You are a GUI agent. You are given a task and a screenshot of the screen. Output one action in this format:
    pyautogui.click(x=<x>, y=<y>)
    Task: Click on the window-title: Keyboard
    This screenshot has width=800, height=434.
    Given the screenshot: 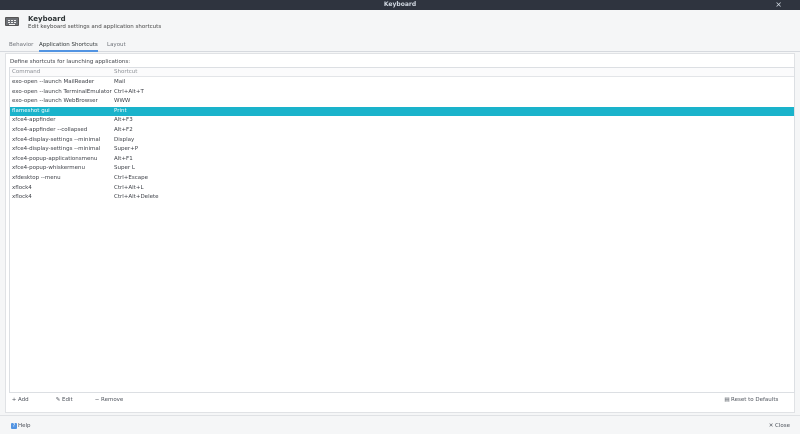 What is the action you would take?
    pyautogui.click(x=400, y=4)
    